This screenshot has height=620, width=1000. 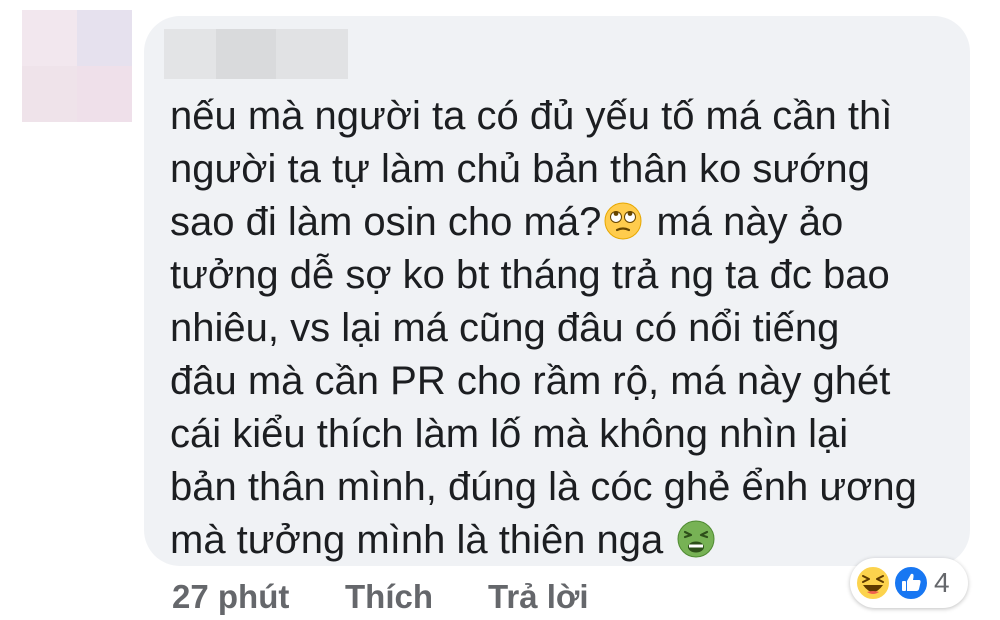 What do you see at coordinates (696, 539) in the screenshot?
I see `nauseated-face-icon` at bounding box center [696, 539].